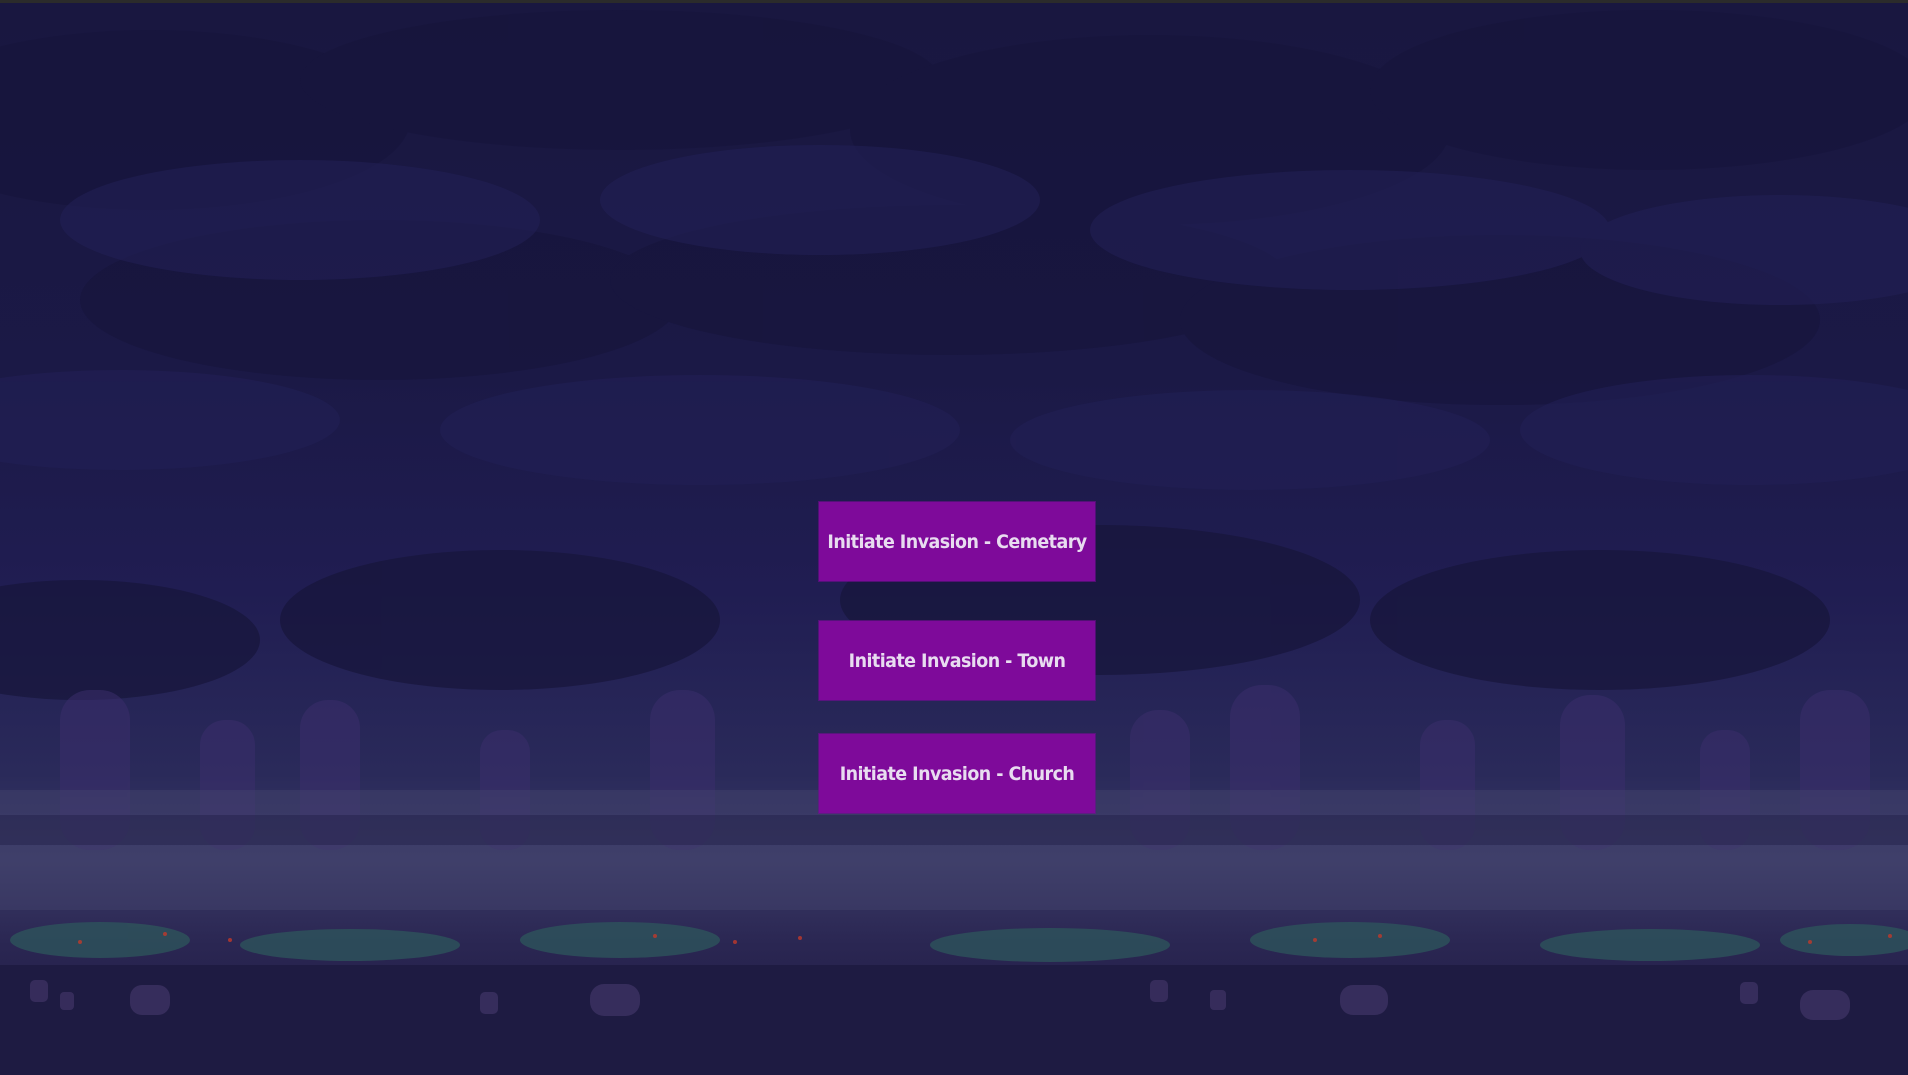  I want to click on button-label: Initiate Invasion - Cemetary, so click(957, 541).